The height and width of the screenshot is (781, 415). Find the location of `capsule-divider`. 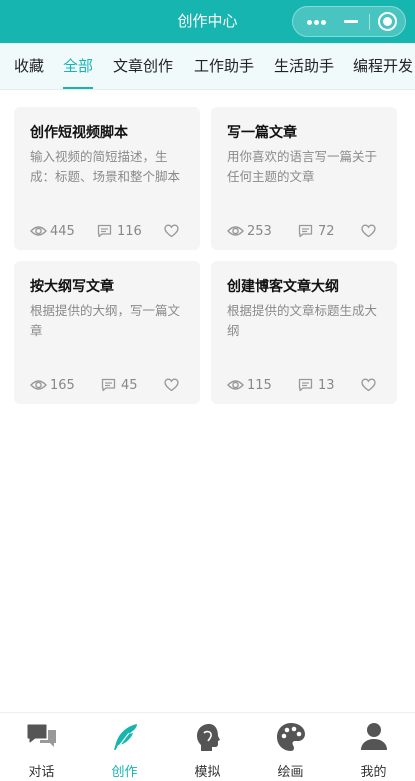

capsule-divider is located at coordinates (369, 22).